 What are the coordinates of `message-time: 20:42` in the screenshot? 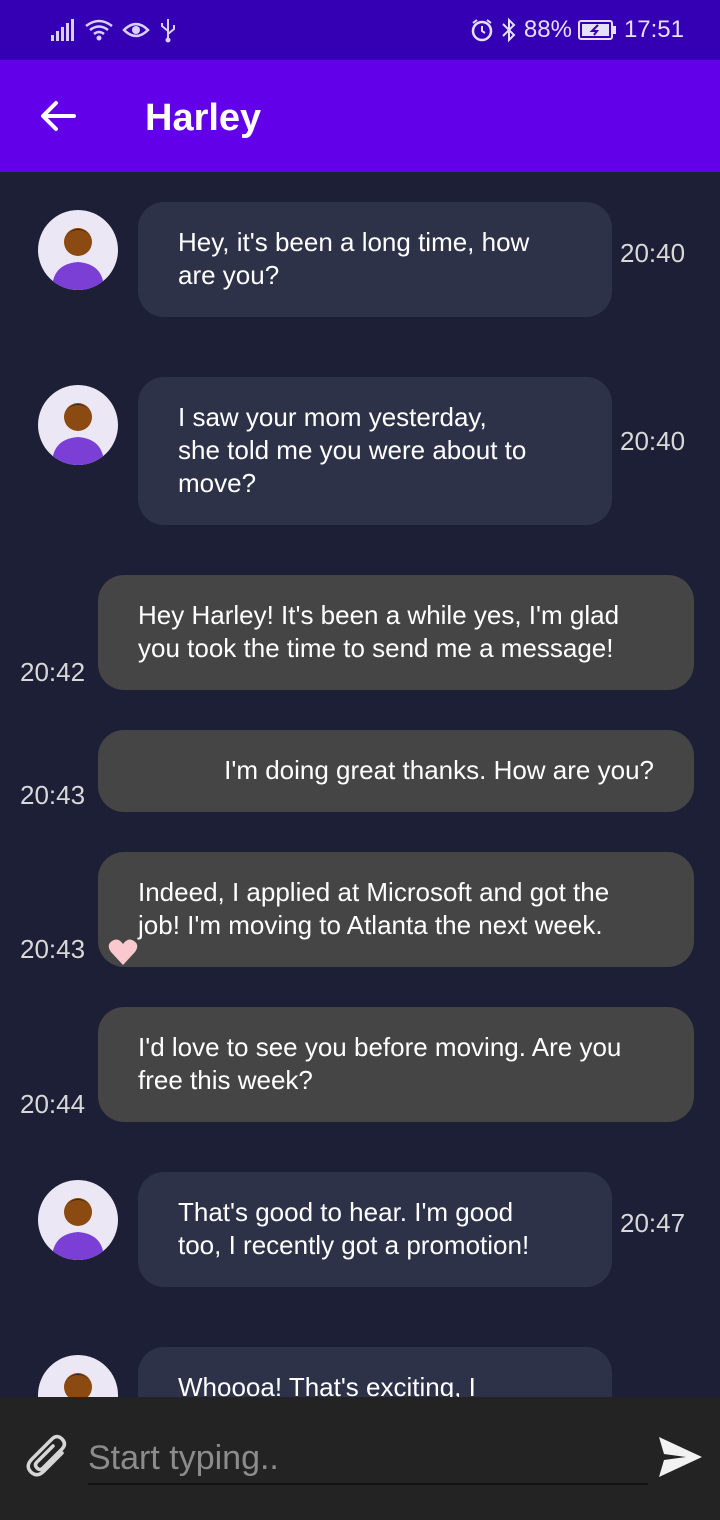 It's located at (53, 672).